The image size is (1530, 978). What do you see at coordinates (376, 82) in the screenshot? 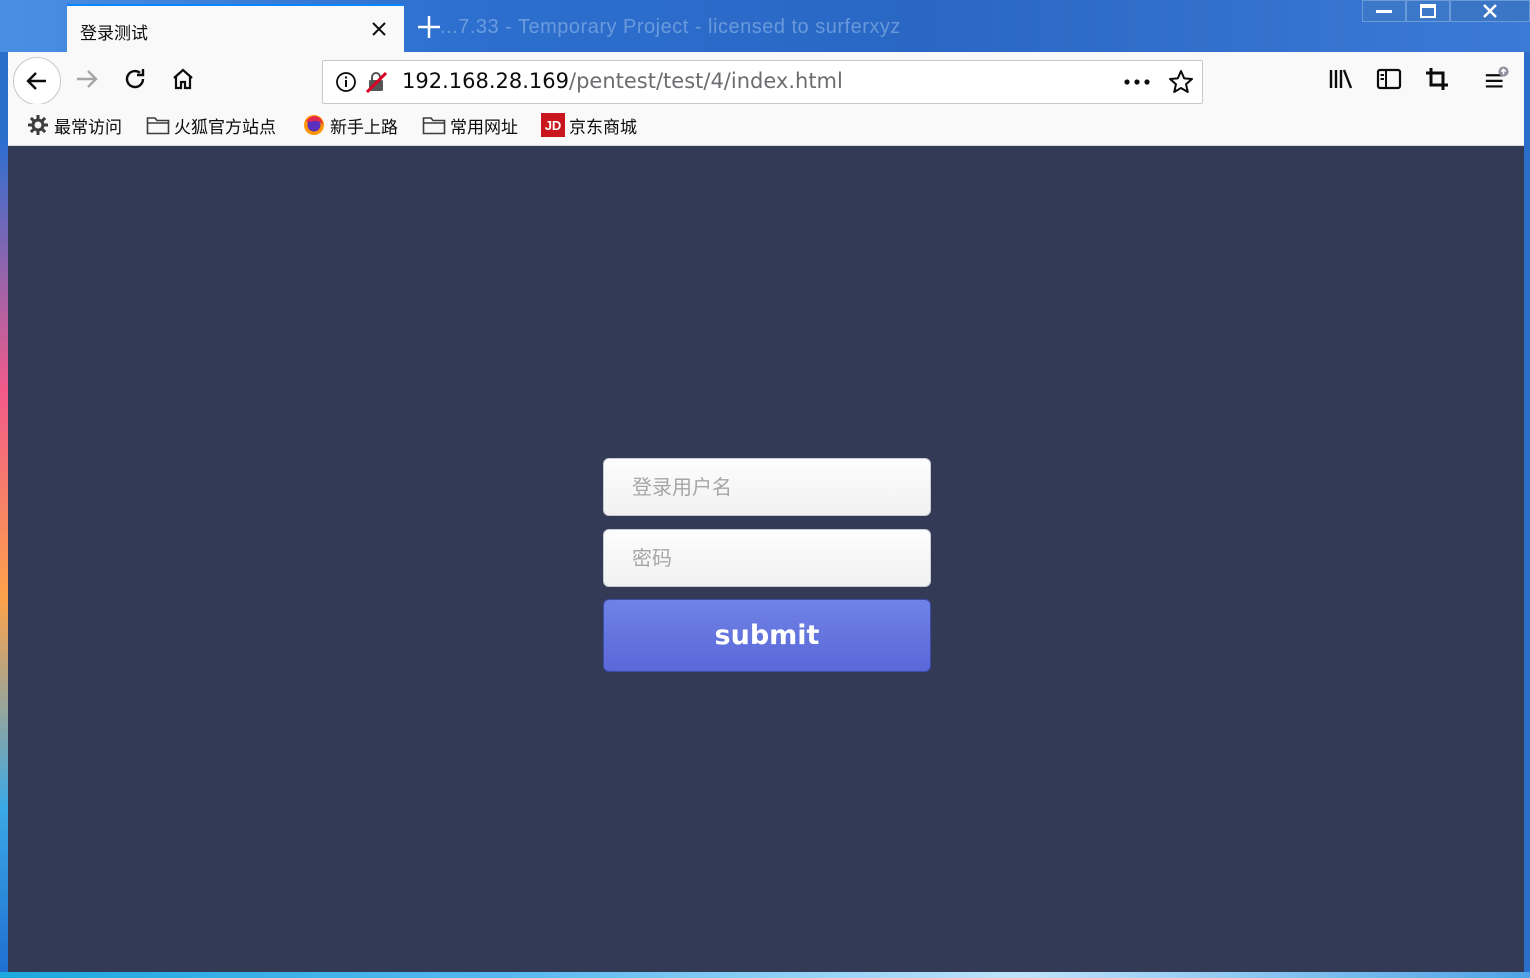
I see `insecure-connection-icon` at bounding box center [376, 82].